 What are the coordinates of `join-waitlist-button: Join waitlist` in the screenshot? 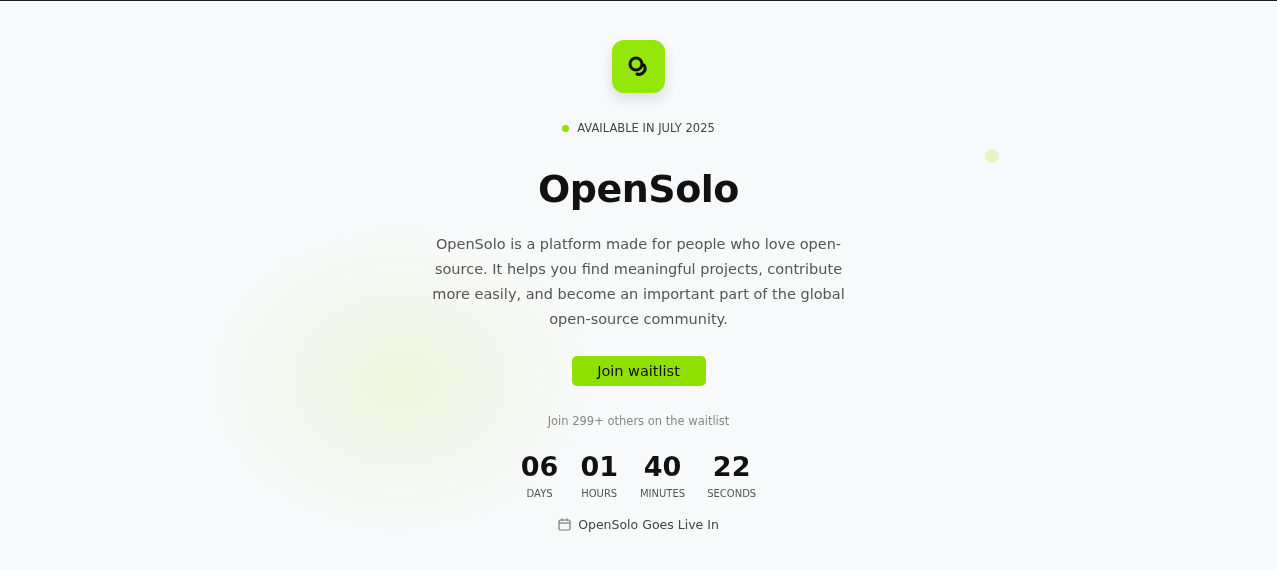 It's located at (638, 371).